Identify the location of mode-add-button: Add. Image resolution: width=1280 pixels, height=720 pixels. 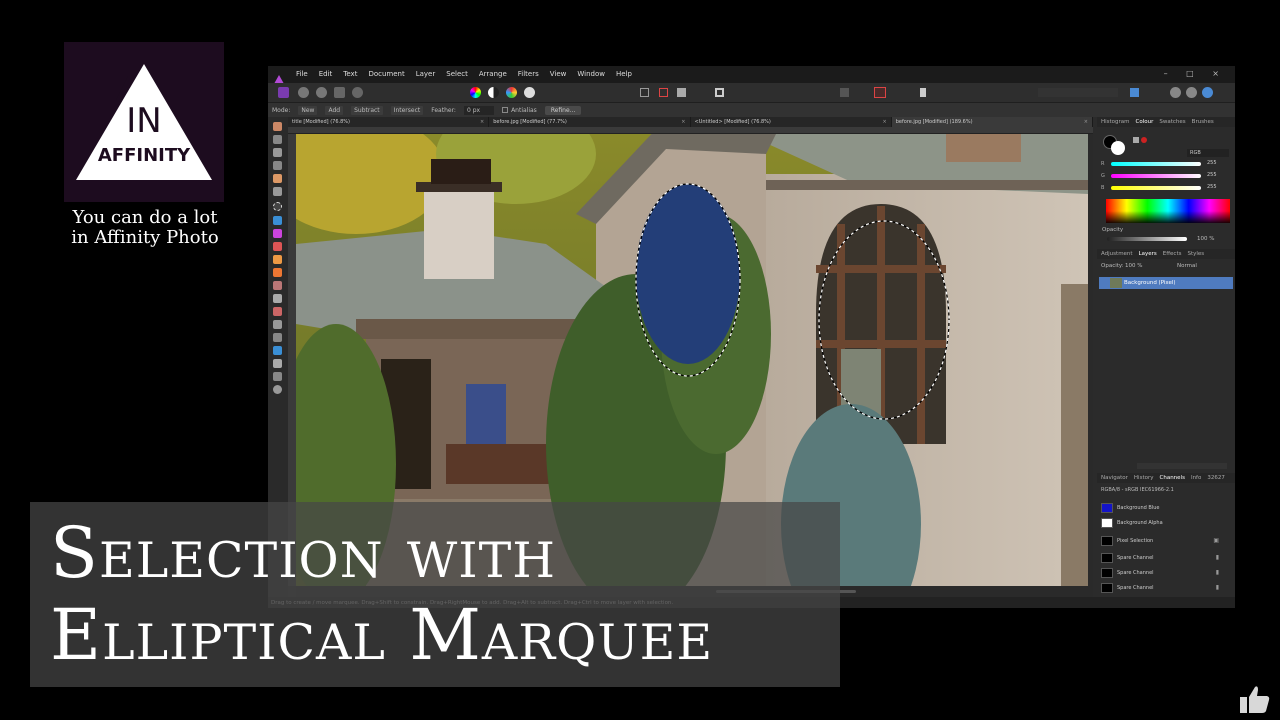
(334, 110).